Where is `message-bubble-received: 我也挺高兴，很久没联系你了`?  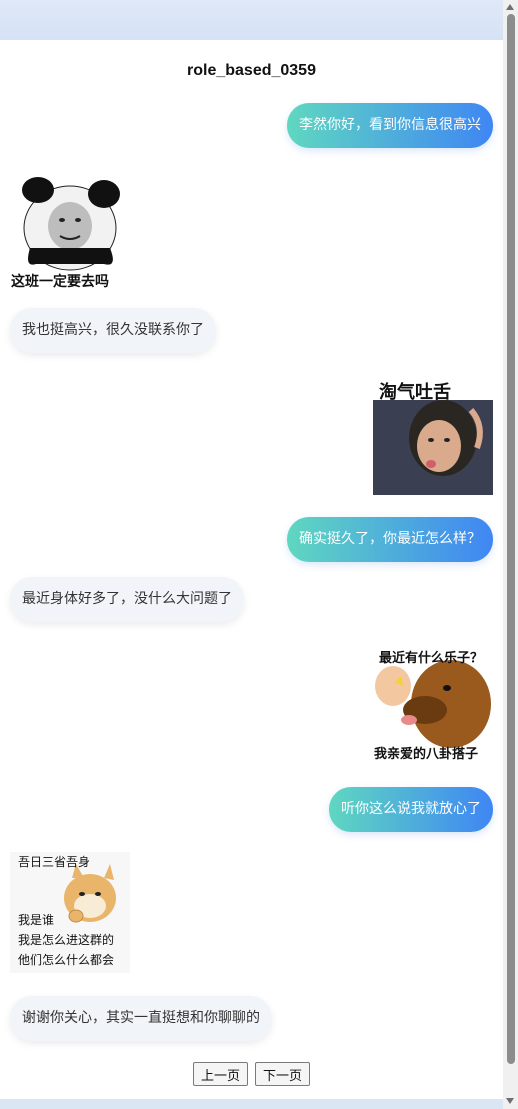
message-bubble-received: 我也挺高兴，很久没联系你了 is located at coordinates (113, 330).